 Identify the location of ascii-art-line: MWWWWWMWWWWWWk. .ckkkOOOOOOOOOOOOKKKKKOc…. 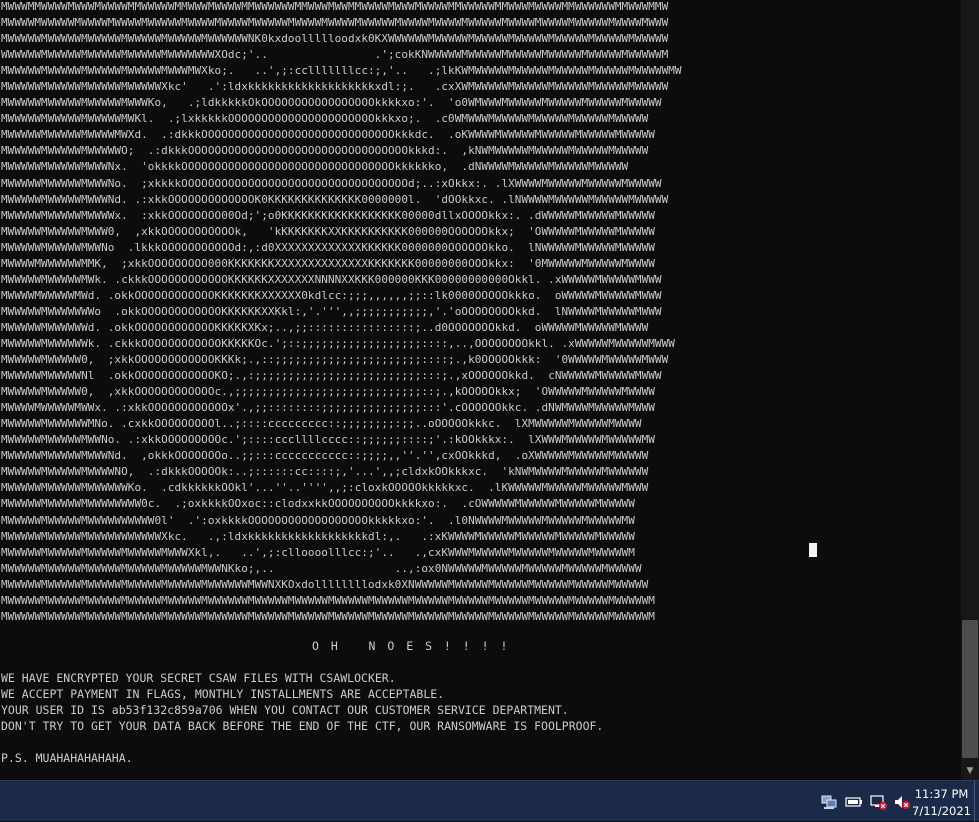
(338, 343).